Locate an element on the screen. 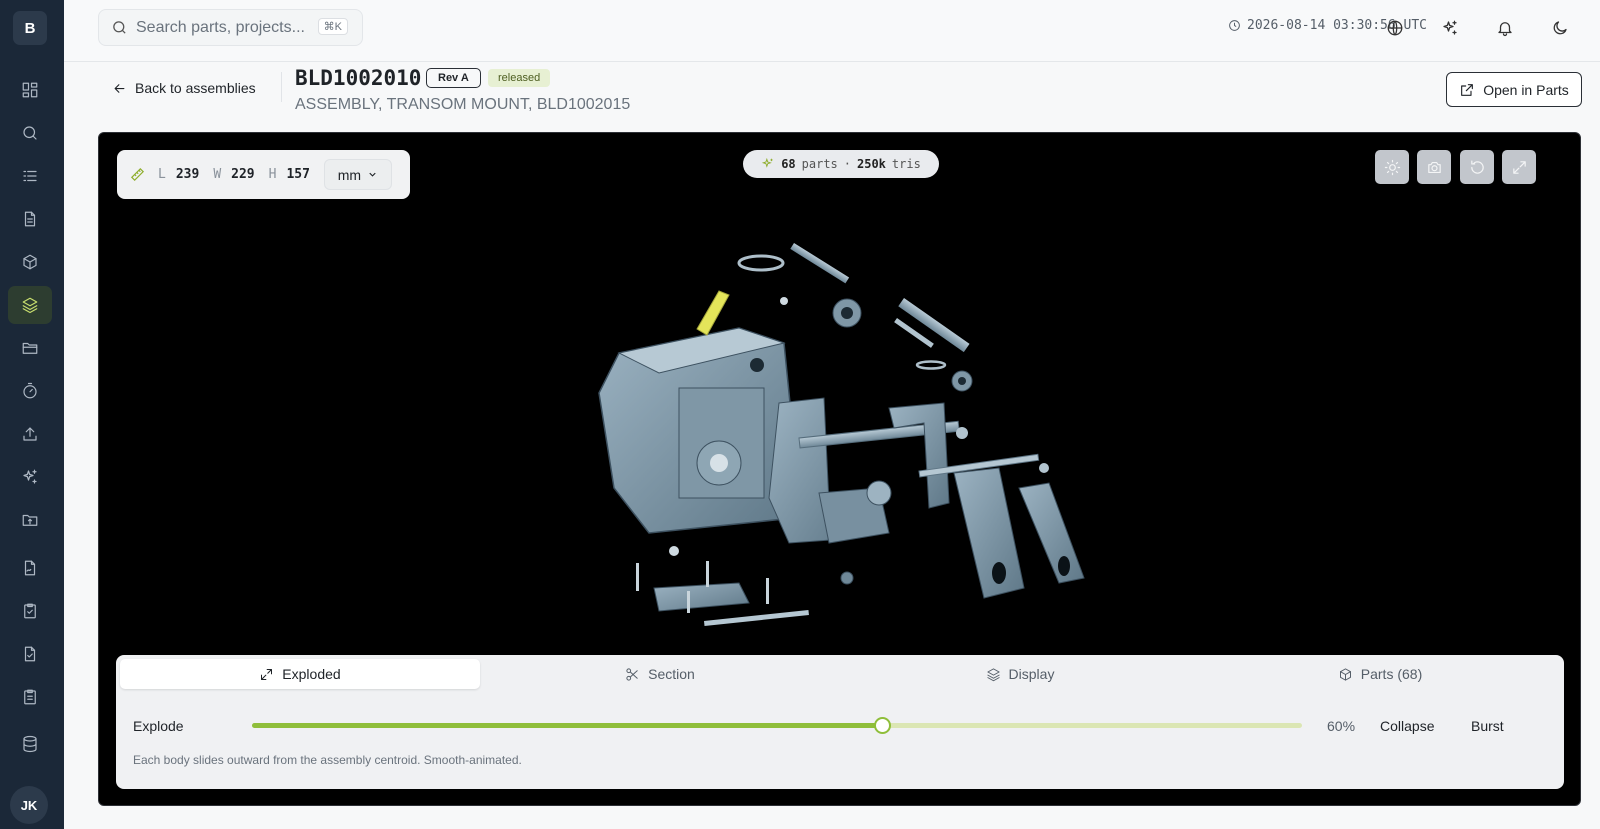 This screenshot has height=829, width=1600. dimensions-box: L 239 W 229 H 157 mm is located at coordinates (263, 174).